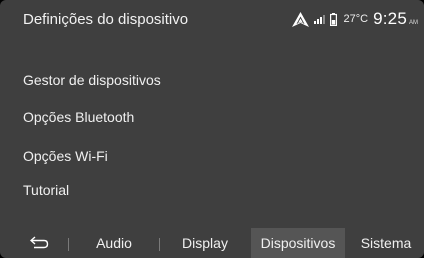 The image size is (424, 258). Describe the element at coordinates (300, 19) in the screenshot. I see `navigation-arrow-icon` at that location.